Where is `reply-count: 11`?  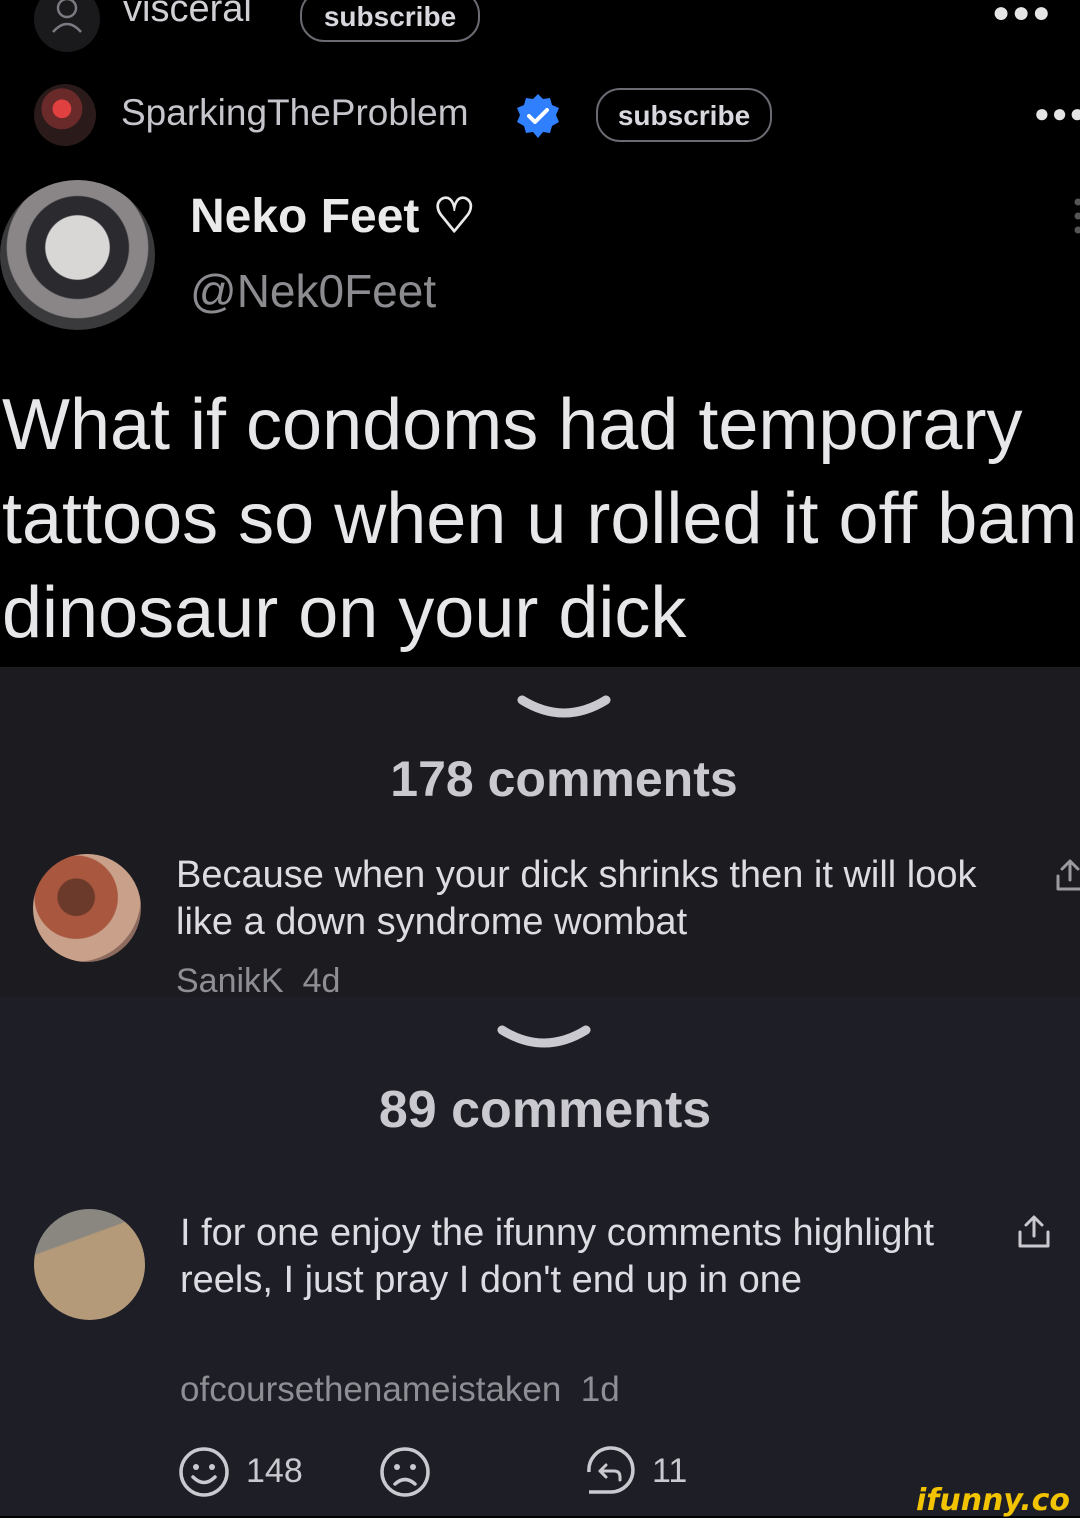
reply-count: 11 is located at coordinates (669, 1471).